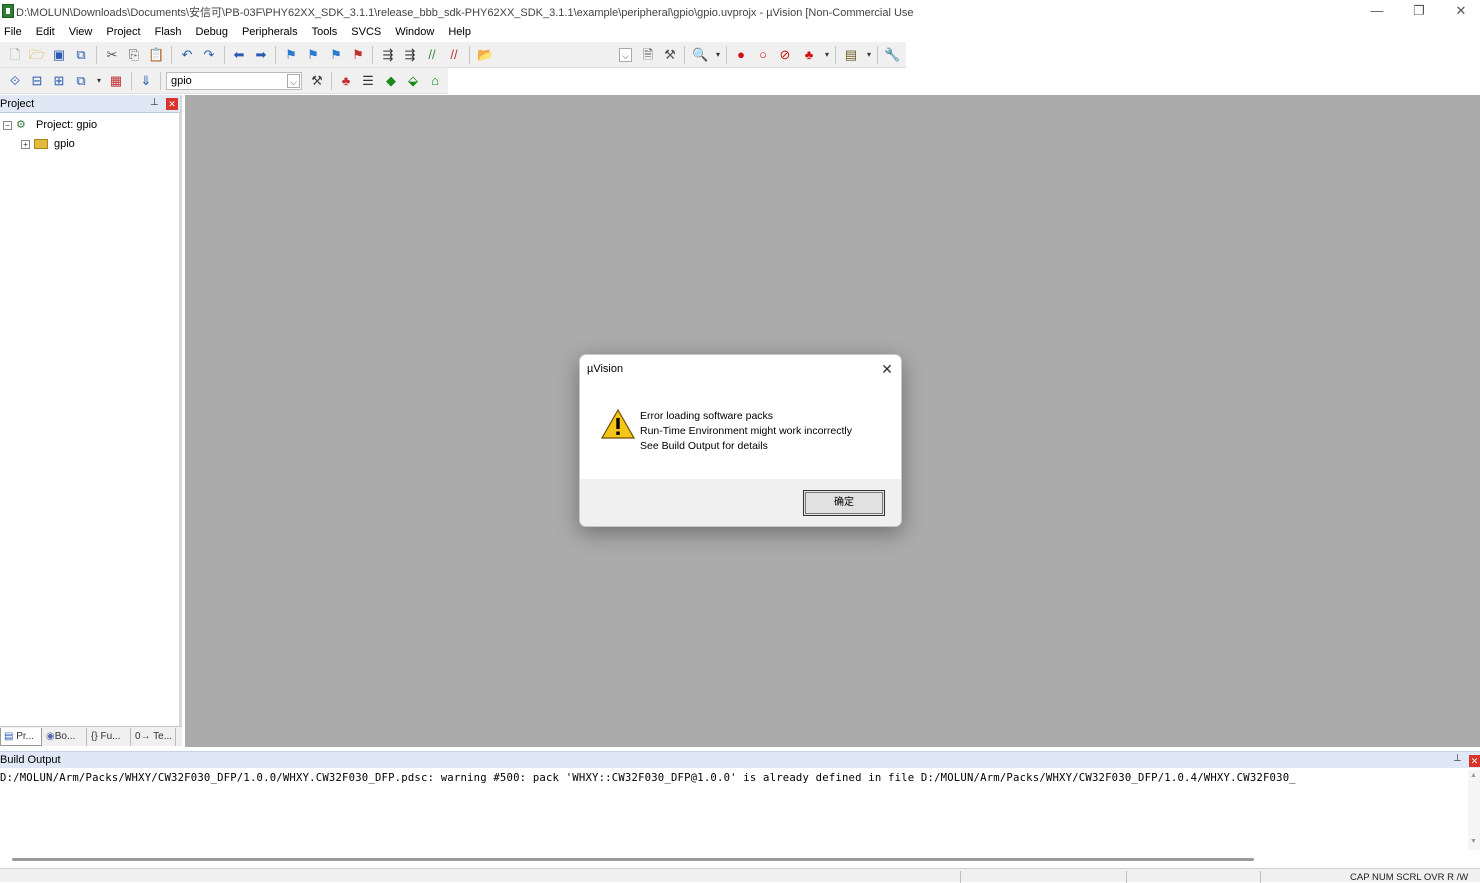 The height and width of the screenshot is (883, 1480). I want to click on expand-icon: +, so click(25, 144).